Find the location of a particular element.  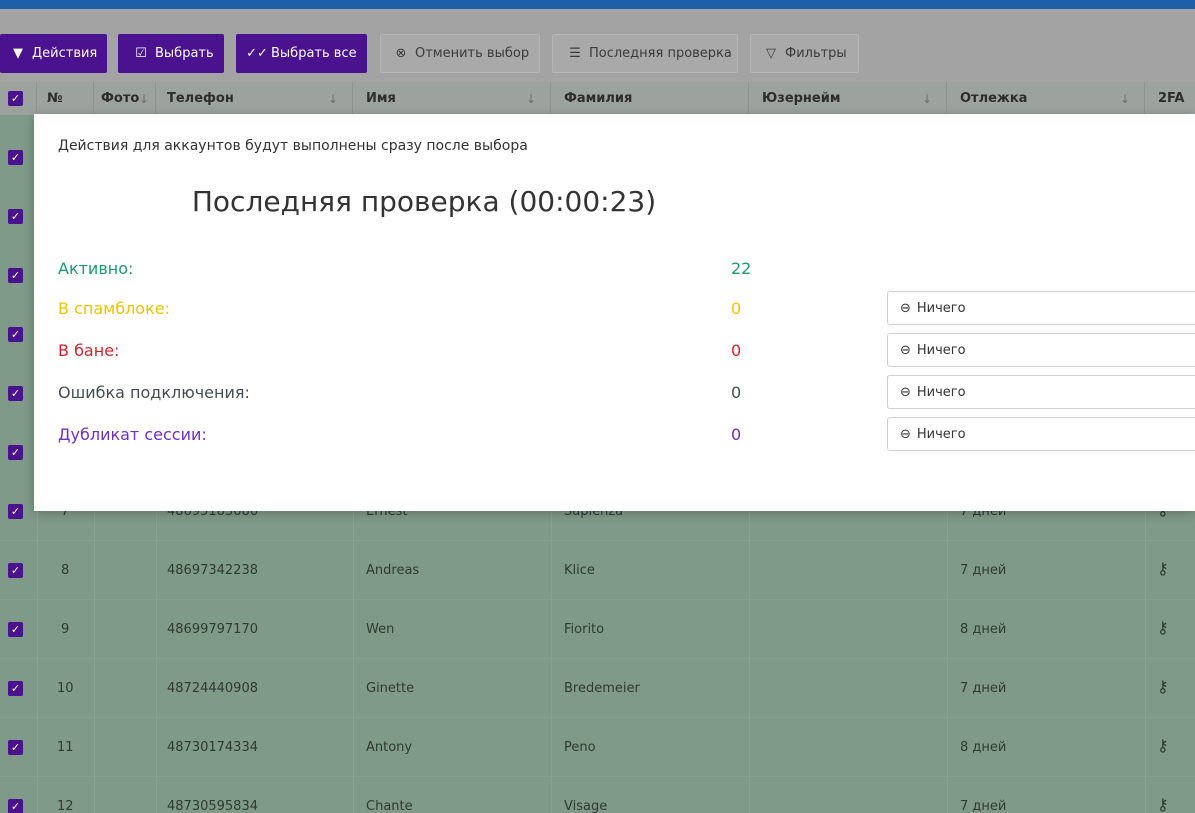

stat-value-spamblock: 0 is located at coordinates (736, 308).